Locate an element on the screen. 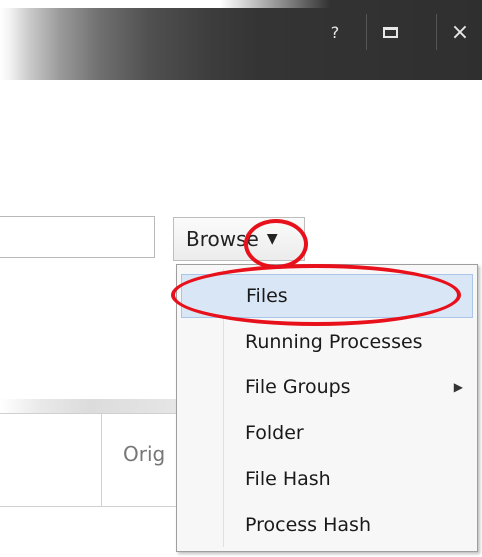  menu-item-file-hash: File Hash is located at coordinates (327, 479).